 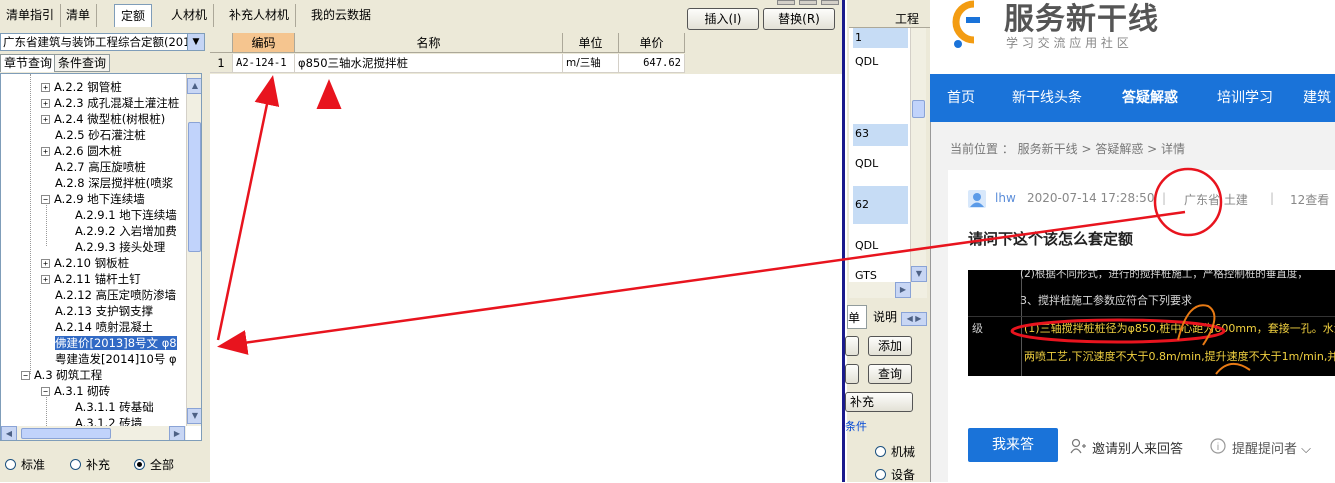 I want to click on site-logo-title: 服务新干线, so click(x=1081, y=19).